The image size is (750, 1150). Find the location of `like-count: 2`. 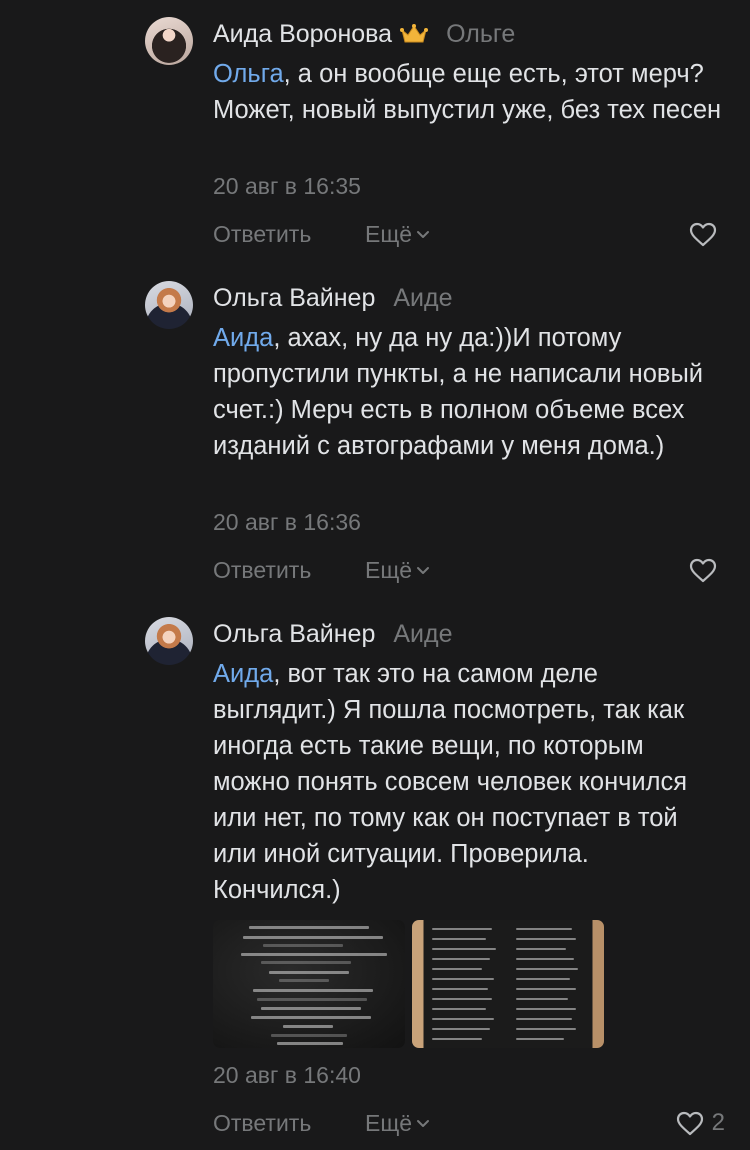

like-count: 2 is located at coordinates (718, 1122).